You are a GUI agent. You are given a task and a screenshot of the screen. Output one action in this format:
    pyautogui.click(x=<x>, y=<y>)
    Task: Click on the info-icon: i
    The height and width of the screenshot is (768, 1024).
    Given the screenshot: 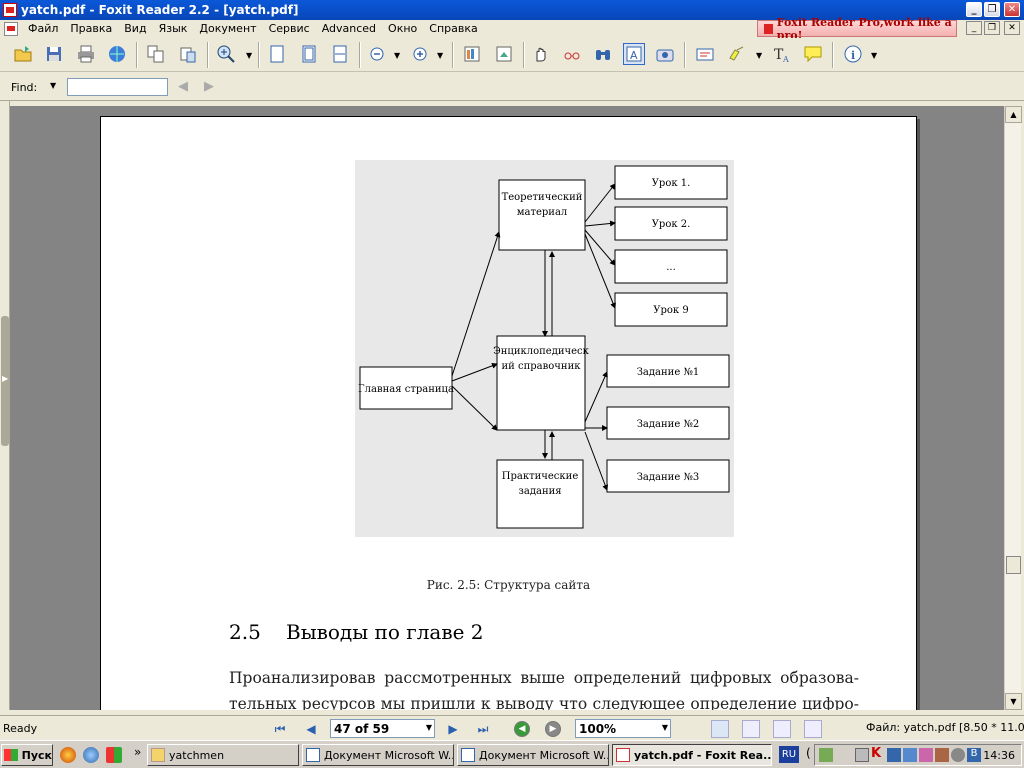 What is the action you would take?
    pyautogui.click(x=853, y=54)
    